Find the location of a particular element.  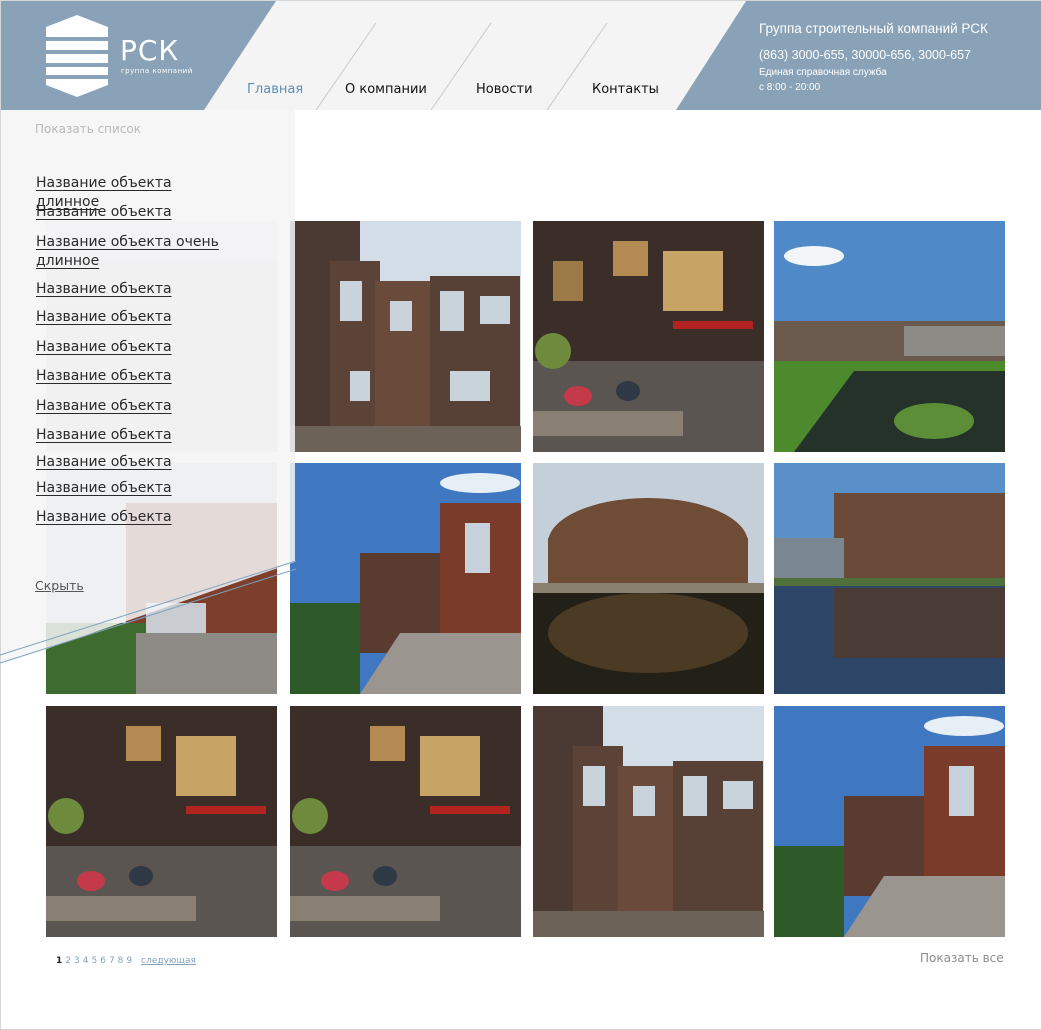

logo-icon is located at coordinates (77, 56).